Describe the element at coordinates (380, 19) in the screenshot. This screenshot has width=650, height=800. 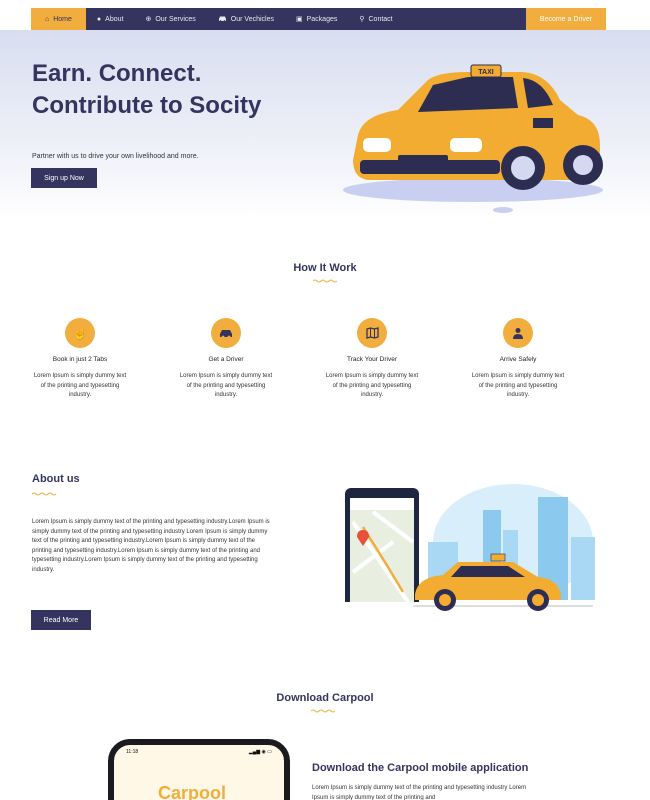
I see `nav-contact-label: Contact` at that location.